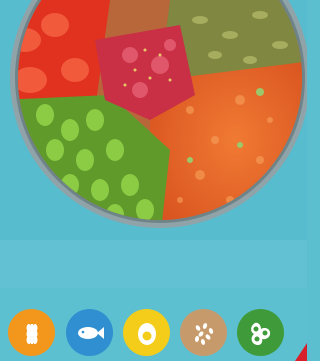  What do you see at coordinates (153, 264) in the screenshot?
I see `divider-band` at bounding box center [153, 264].